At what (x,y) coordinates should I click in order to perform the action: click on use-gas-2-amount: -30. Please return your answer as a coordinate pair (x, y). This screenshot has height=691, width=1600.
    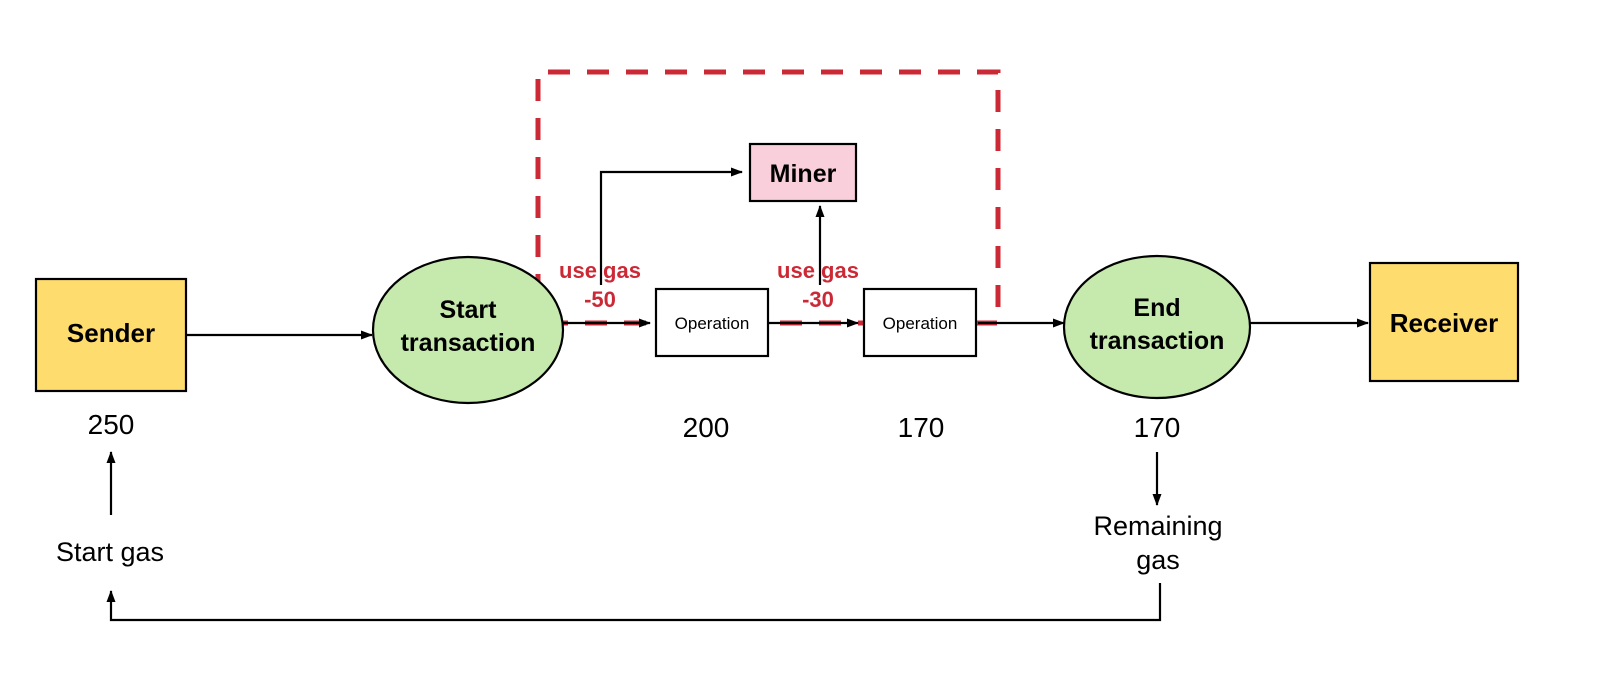
    Looking at the image, I should click on (818, 299).